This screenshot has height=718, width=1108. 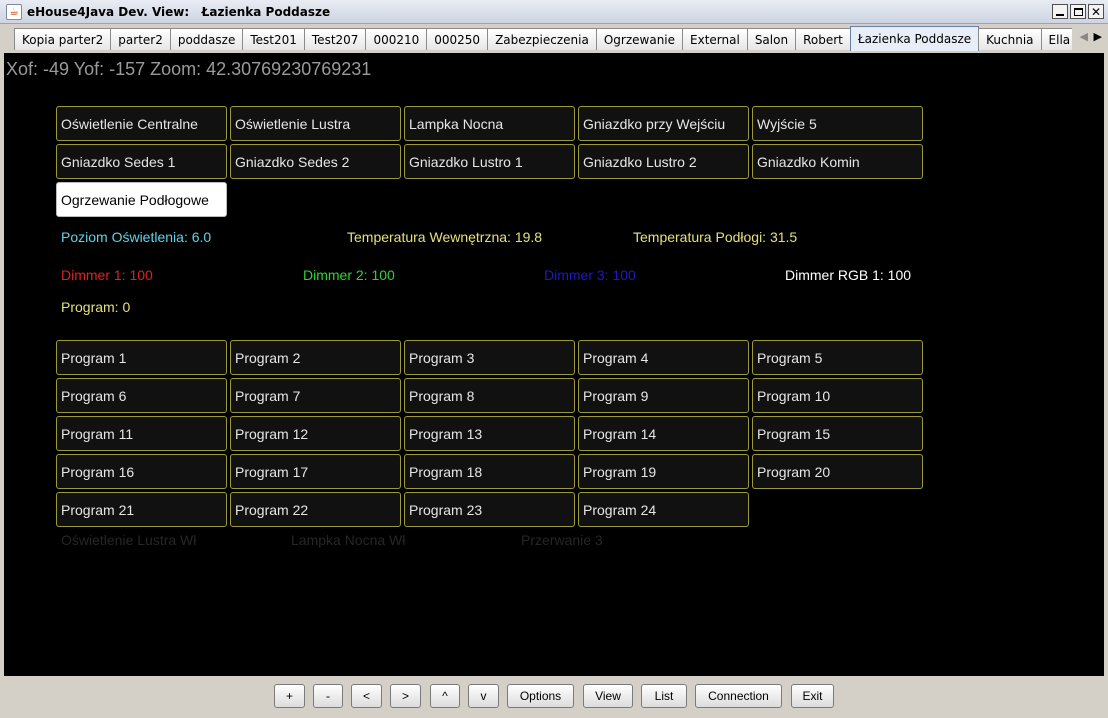 What do you see at coordinates (315, 123) in the screenshot?
I see `output-button: Oświetlenie Lustra` at bounding box center [315, 123].